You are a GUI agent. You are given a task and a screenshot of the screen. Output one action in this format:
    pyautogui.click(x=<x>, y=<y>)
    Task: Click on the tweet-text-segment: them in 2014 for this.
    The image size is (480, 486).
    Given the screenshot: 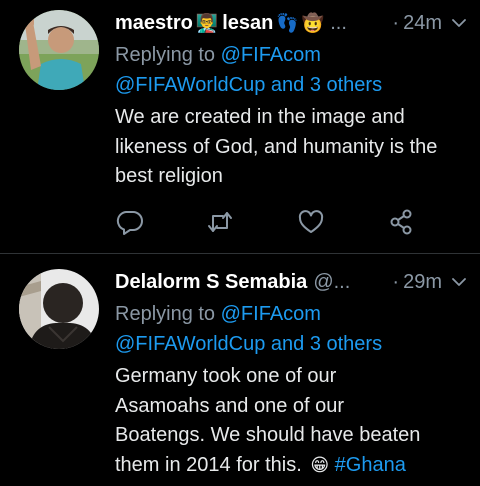 What is the action you would take?
    pyautogui.click(x=208, y=464)
    